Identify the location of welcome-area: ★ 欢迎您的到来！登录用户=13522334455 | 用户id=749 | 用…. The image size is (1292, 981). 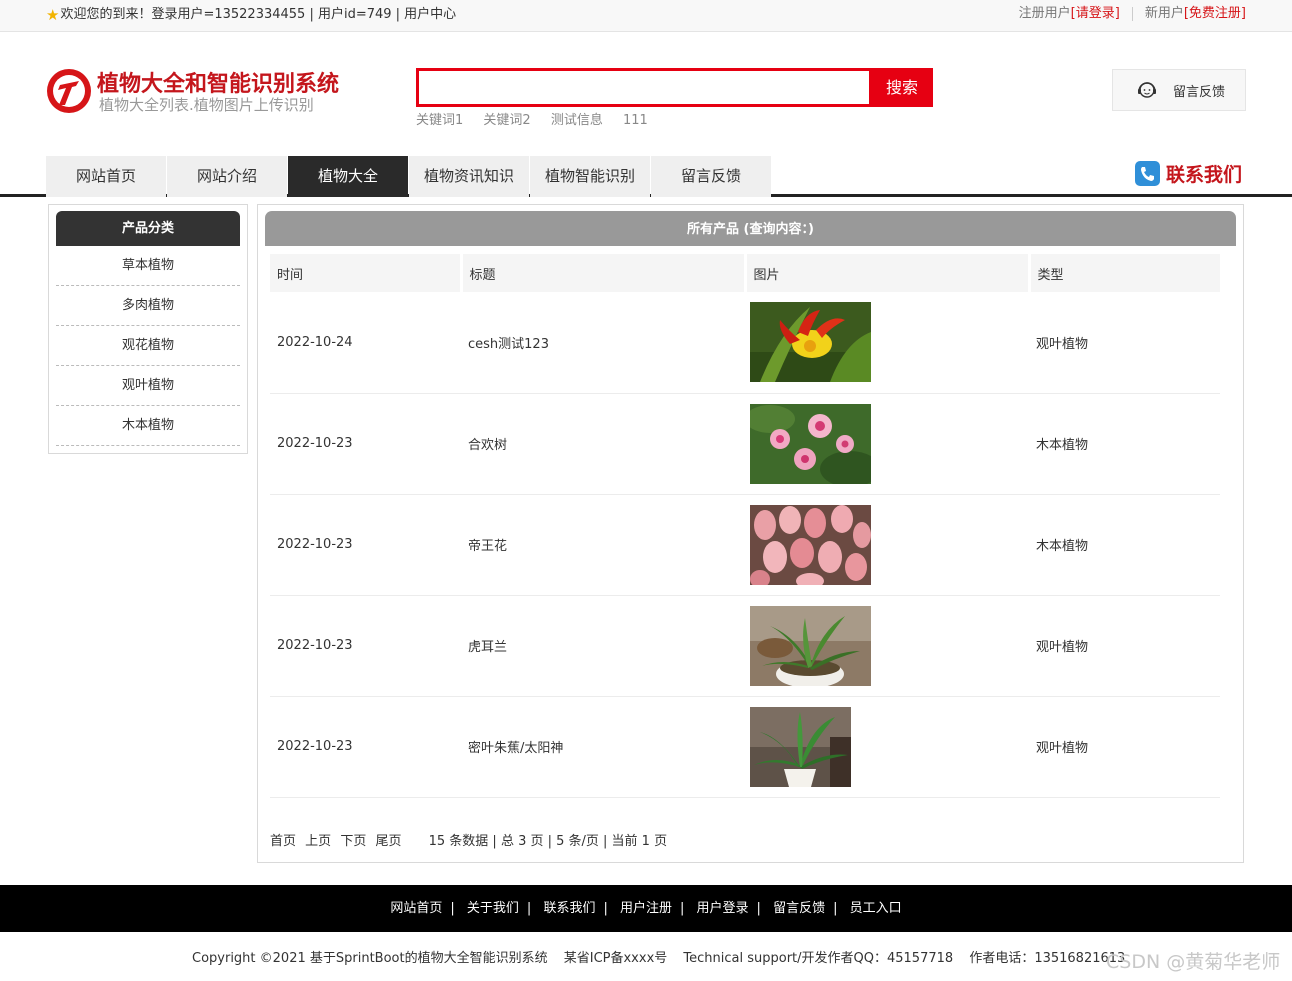
(251, 15).